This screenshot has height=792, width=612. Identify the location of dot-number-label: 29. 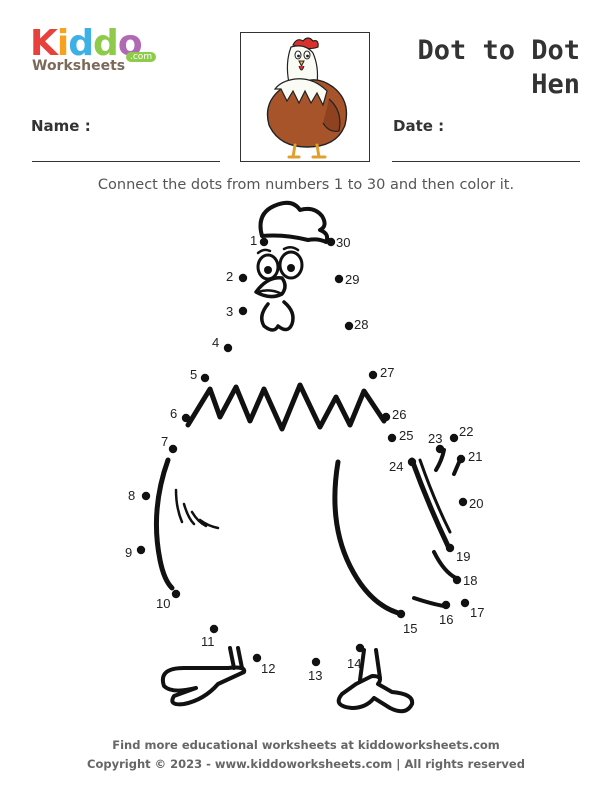
(352, 279).